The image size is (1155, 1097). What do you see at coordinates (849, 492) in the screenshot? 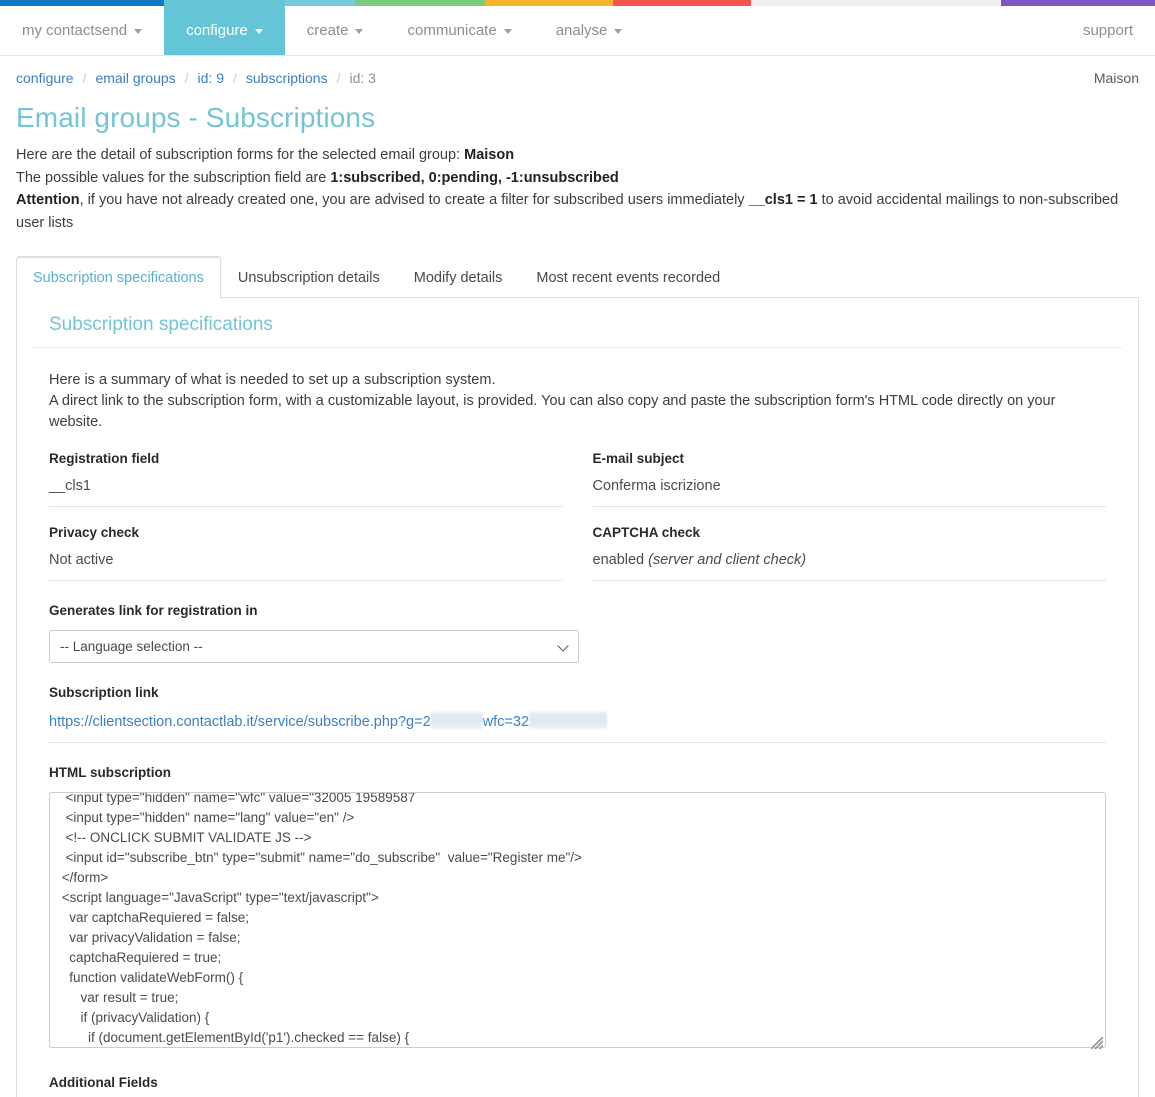
I see `field-value: Conferma iscrizione` at bounding box center [849, 492].